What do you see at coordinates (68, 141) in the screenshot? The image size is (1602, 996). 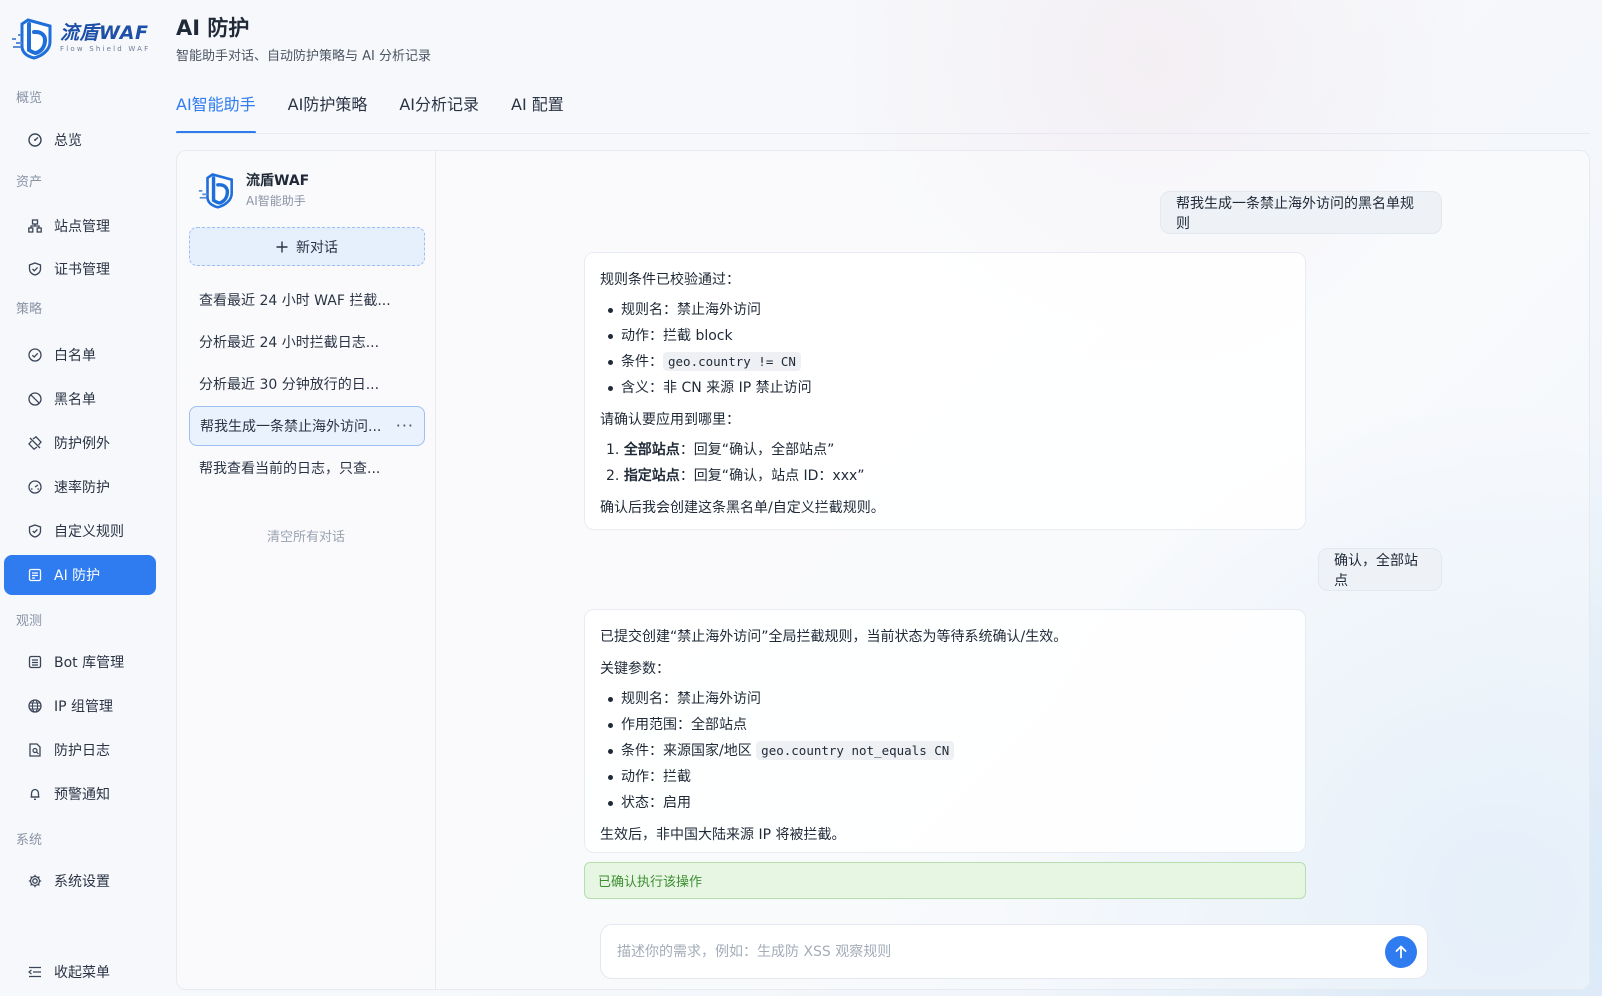 I see `sidebar-item-label: 总览` at bounding box center [68, 141].